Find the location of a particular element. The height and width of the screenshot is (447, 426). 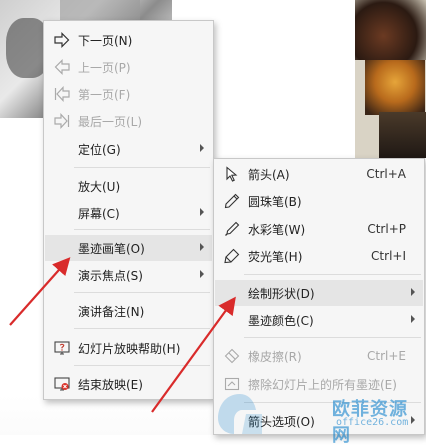

menu-item-label: 荧光笔(H) is located at coordinates (275, 256).